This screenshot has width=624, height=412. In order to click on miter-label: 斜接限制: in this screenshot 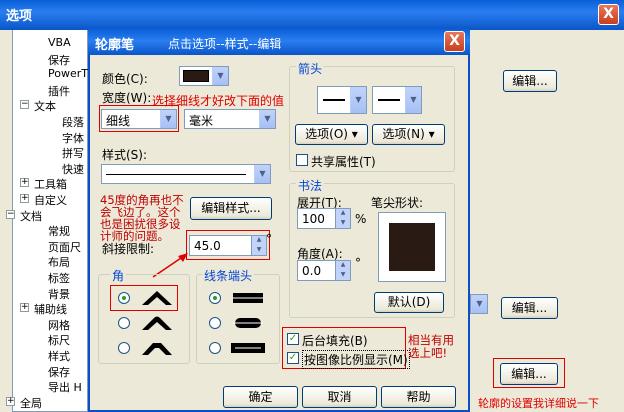, I will do `click(128, 249)`.